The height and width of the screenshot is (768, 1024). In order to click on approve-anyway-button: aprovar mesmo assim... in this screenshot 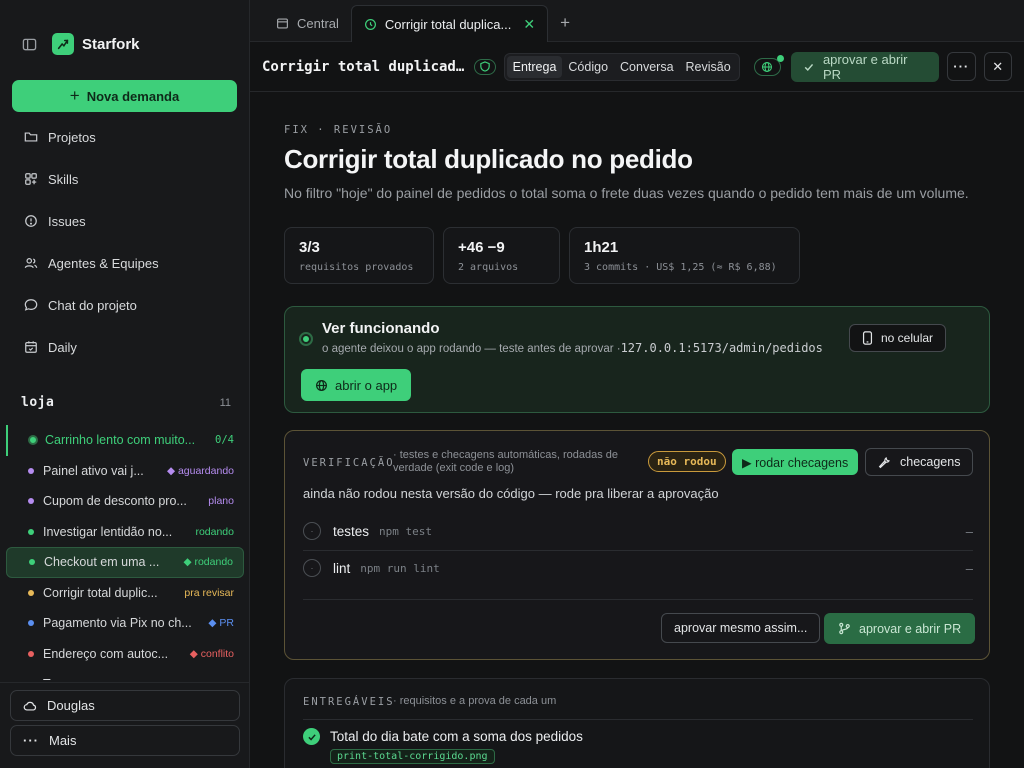, I will do `click(741, 628)`.